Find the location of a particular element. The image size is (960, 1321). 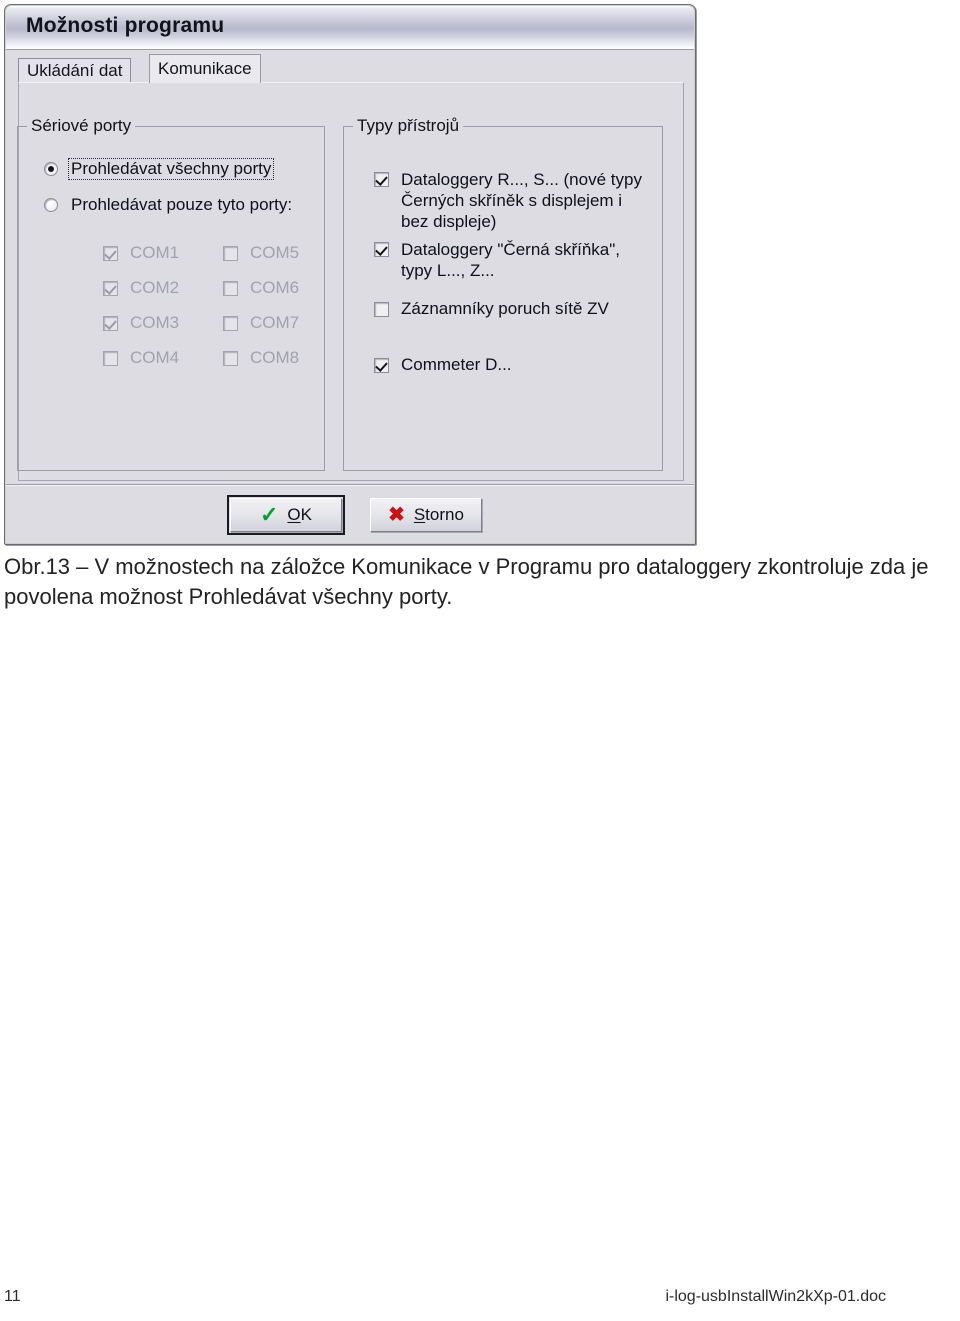

checkbox-com7: COM7 is located at coordinates (261, 323).